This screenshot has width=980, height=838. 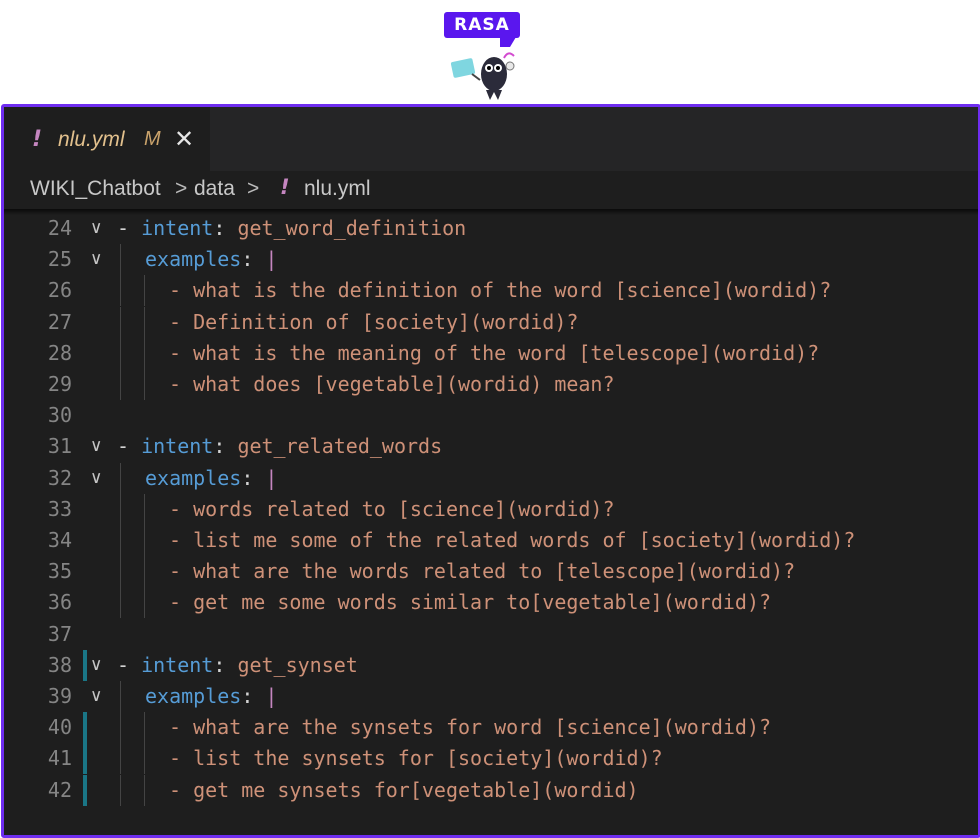 What do you see at coordinates (59, 259) in the screenshot?
I see `line-number: 25` at bounding box center [59, 259].